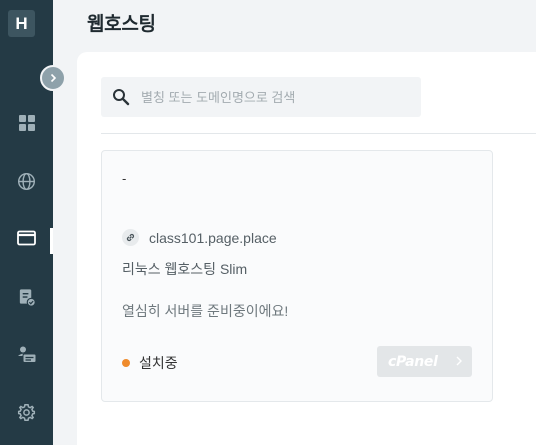 The width and height of the screenshot is (536, 445). Describe the element at coordinates (121, 97) in the screenshot. I see `search-icon` at that location.